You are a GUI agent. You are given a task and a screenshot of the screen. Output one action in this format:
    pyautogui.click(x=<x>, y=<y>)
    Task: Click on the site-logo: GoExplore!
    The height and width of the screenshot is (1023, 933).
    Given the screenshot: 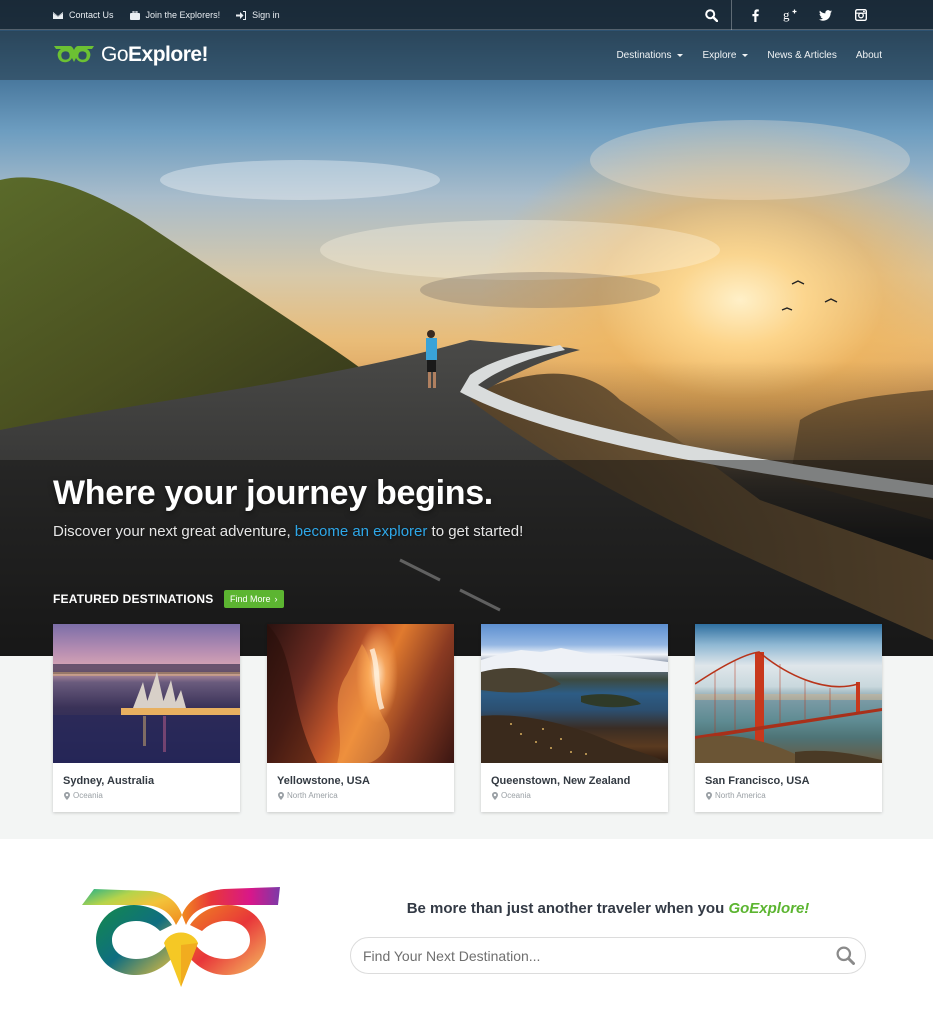 What is the action you would take?
    pyautogui.click(x=131, y=55)
    